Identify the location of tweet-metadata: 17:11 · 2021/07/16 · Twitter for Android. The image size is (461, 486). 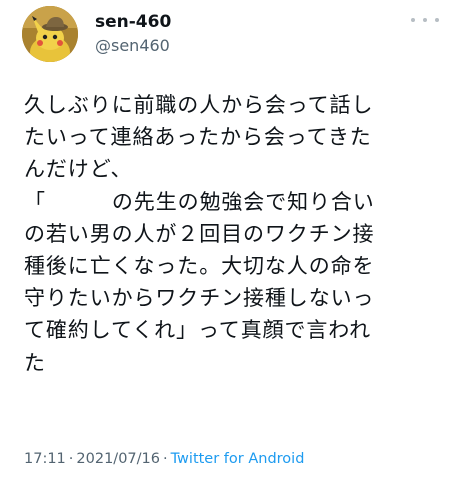
(164, 459).